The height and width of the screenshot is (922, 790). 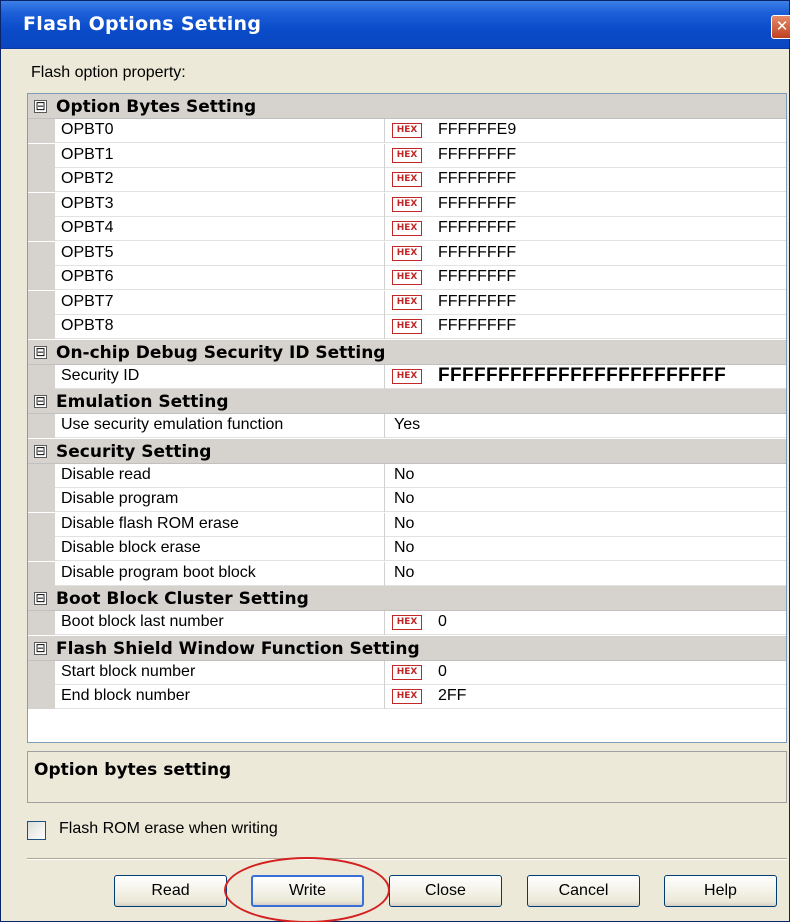 I want to click on property-row: Disable program No, so click(x=407, y=500).